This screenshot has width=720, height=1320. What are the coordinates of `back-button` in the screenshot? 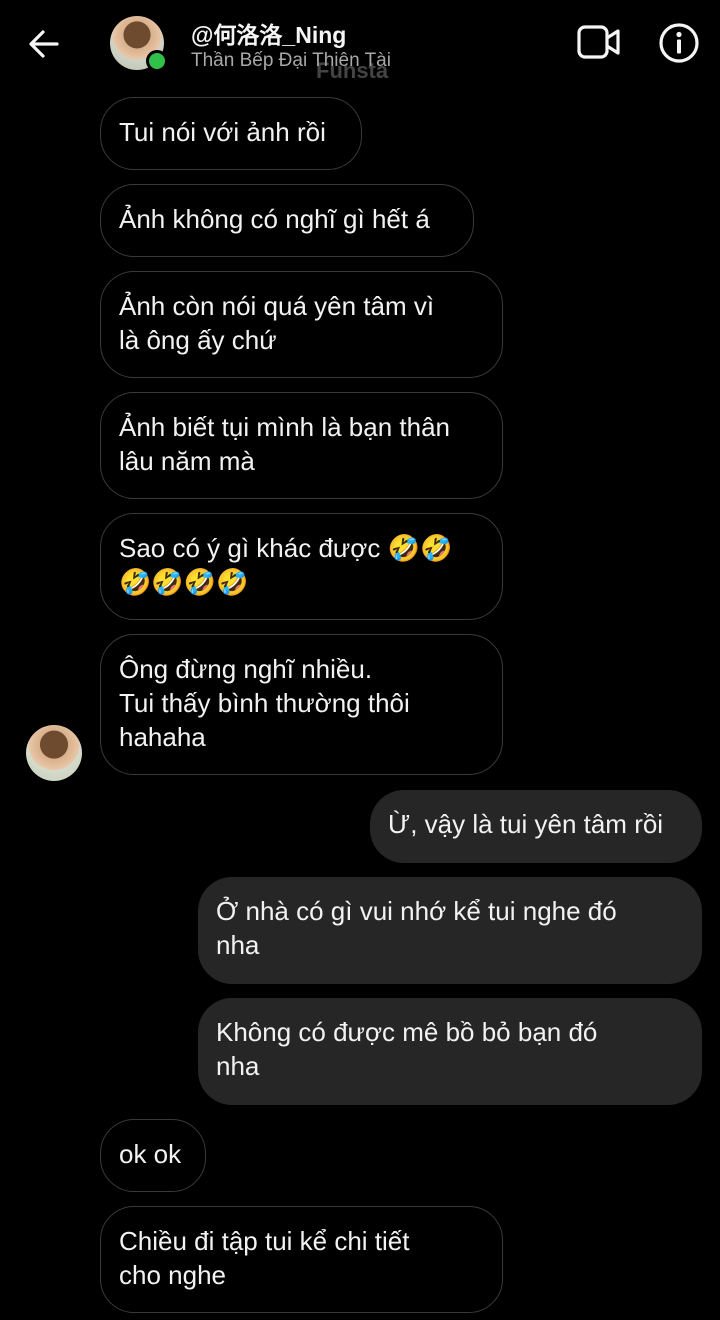 It's located at (44, 44).